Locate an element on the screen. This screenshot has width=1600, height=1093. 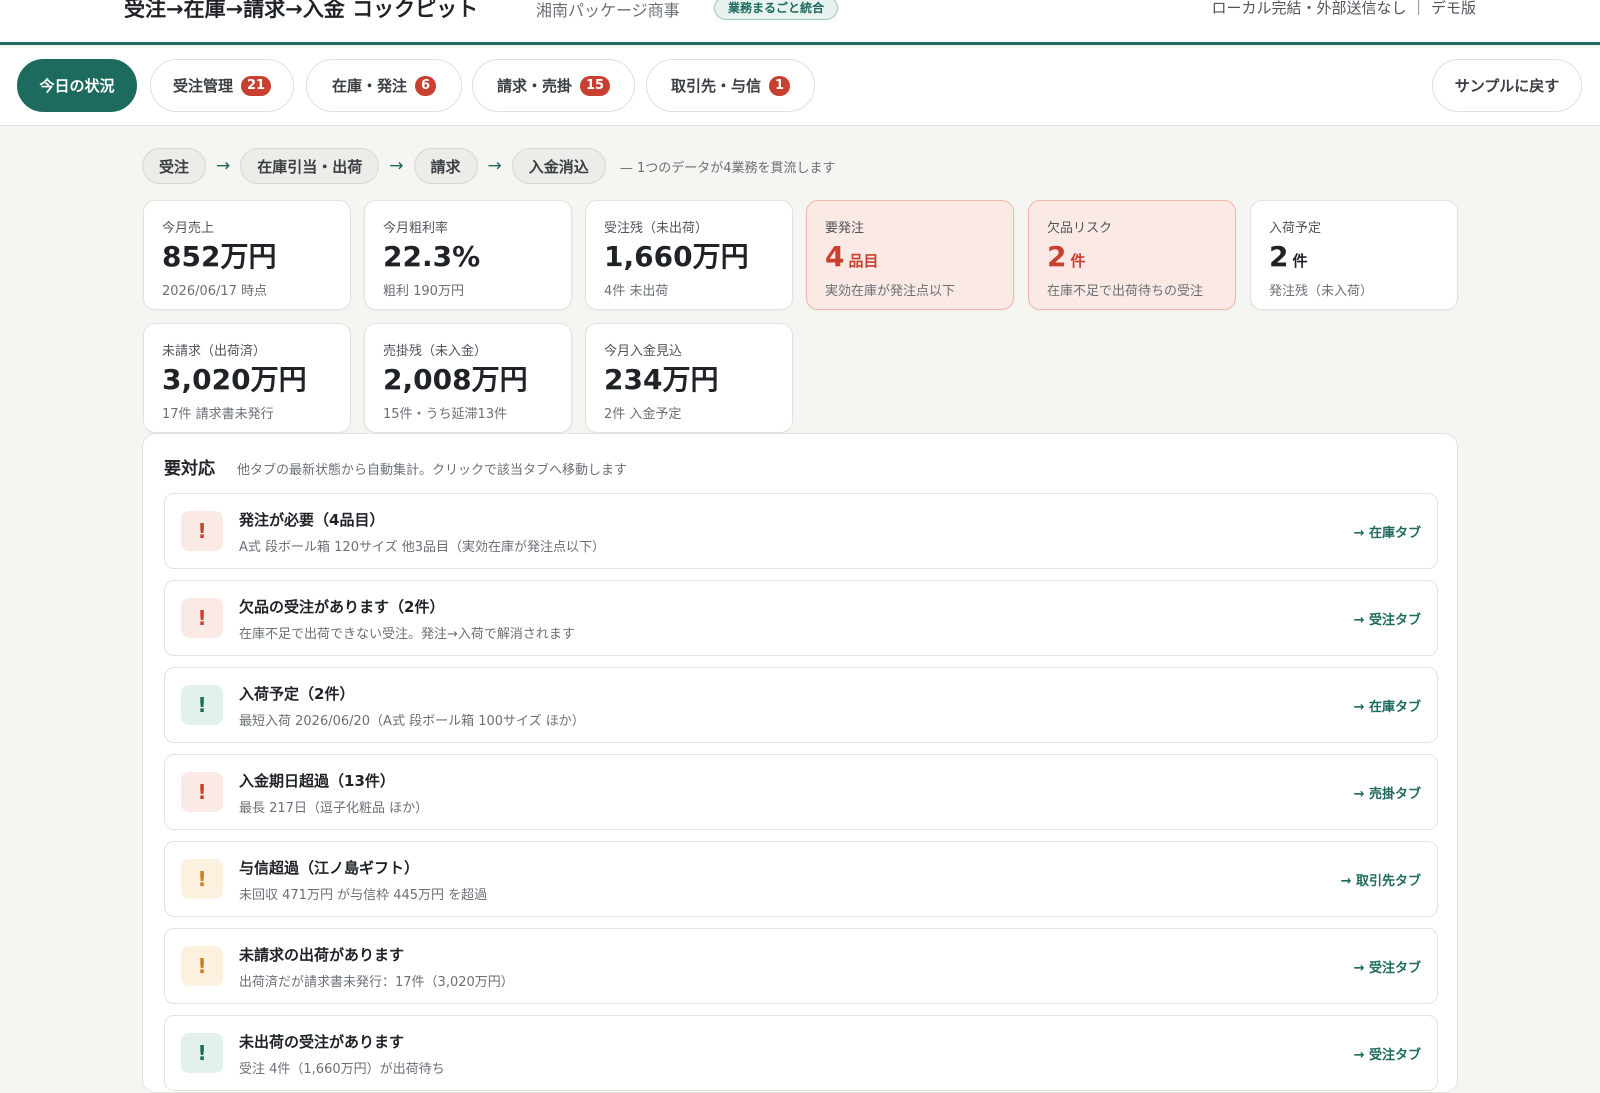
kpi-value: 852万円 is located at coordinates (219, 256).